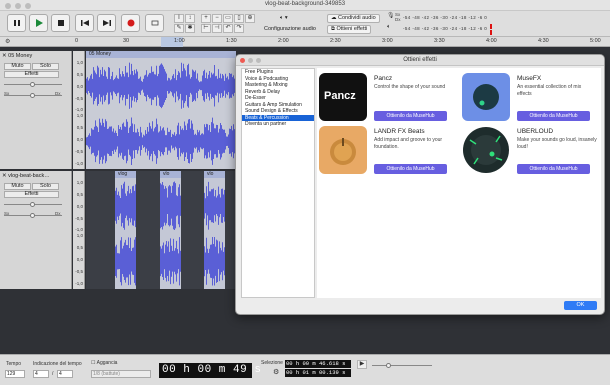  Describe the element at coordinates (206, 28) in the screenshot. I see `trim-icon: ⊢` at that location.